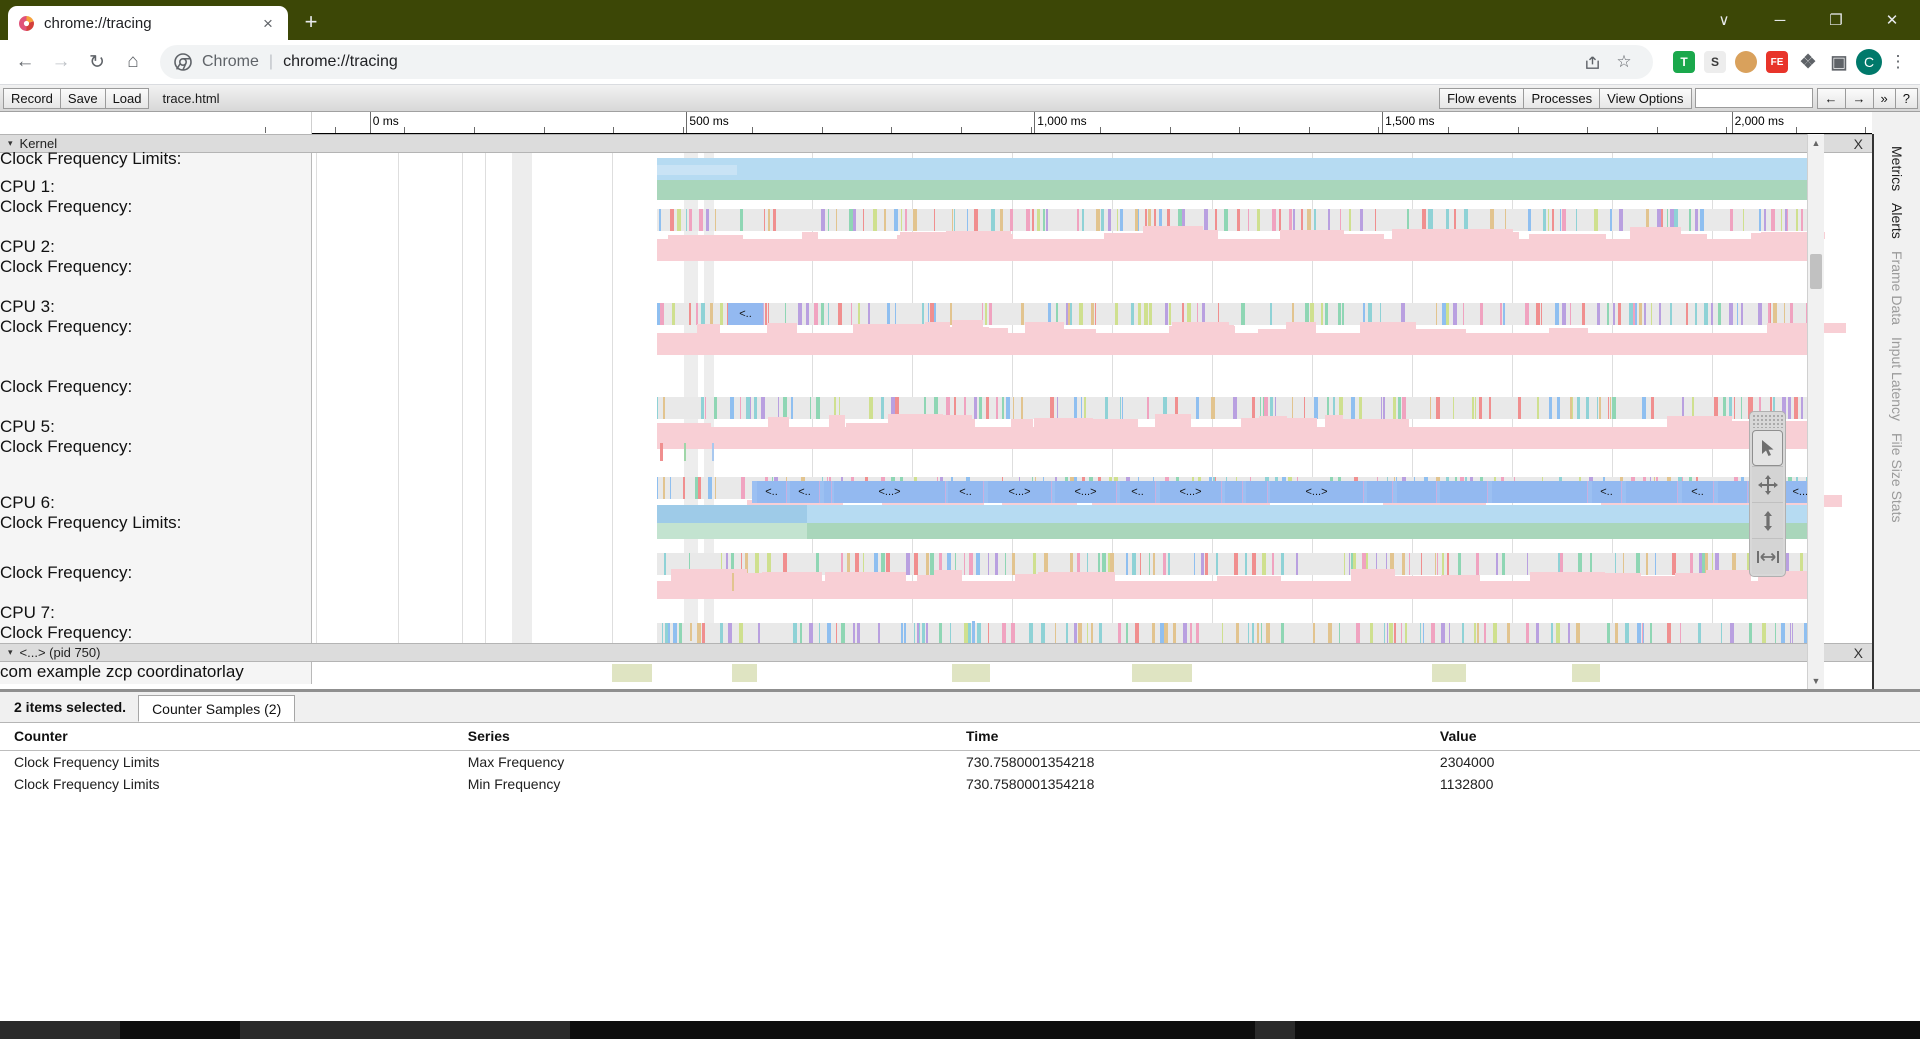 This screenshot has width=1920, height=1039. I want to click on record-button: Record, so click(32, 98).